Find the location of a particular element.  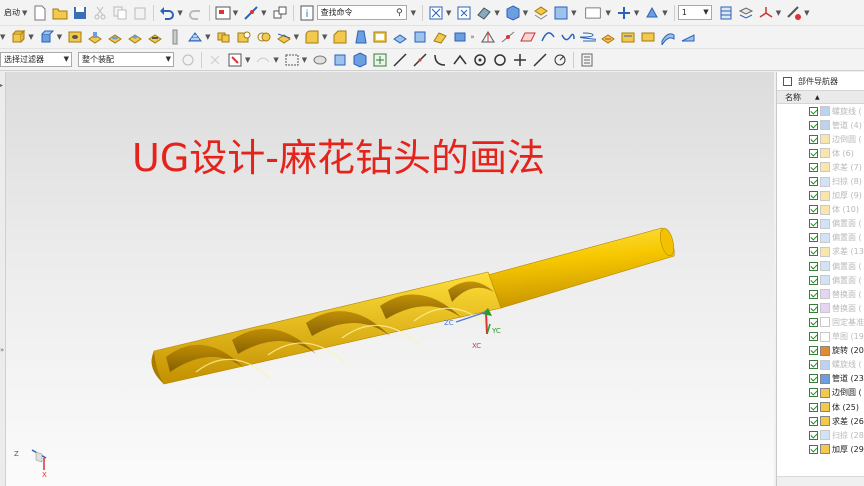

feature-node: 替换面 ( is located at coordinates (820, 308).